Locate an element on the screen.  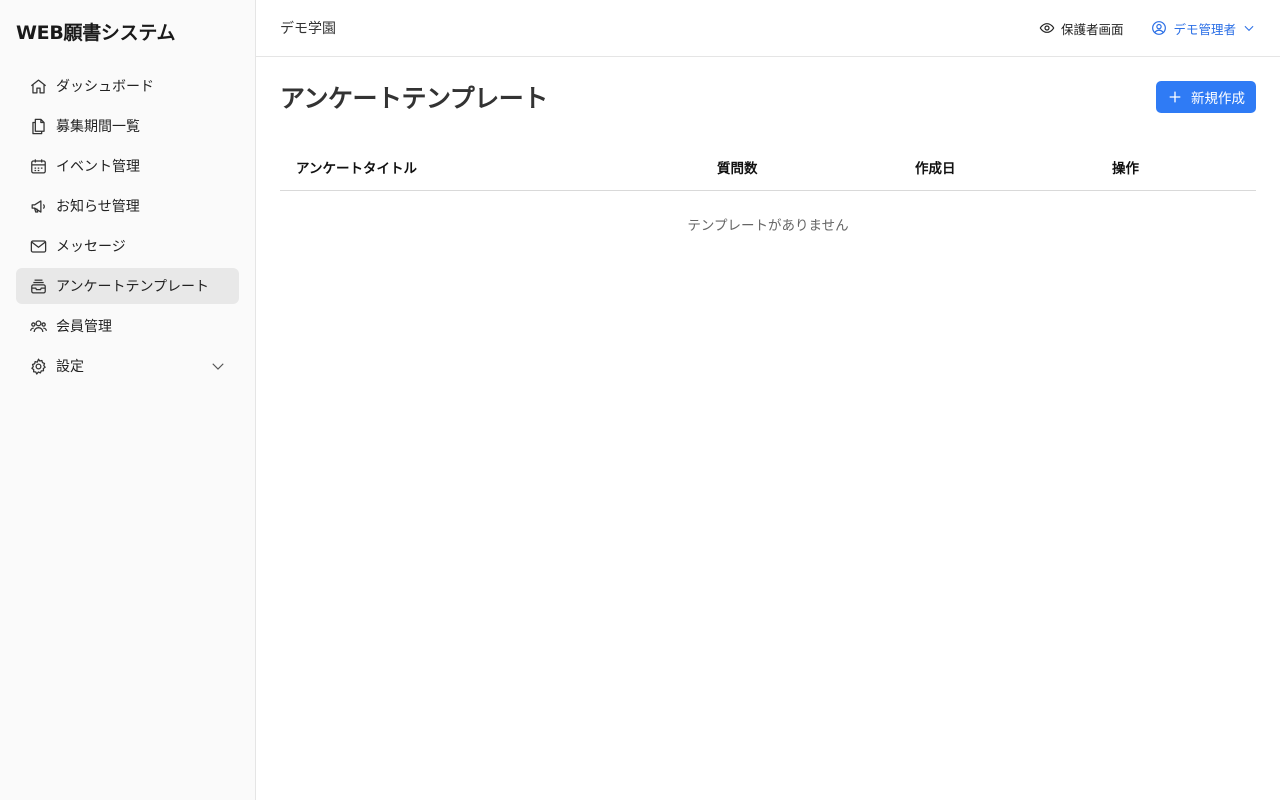
user-menu: デモ管理者 is located at coordinates (1203, 28).